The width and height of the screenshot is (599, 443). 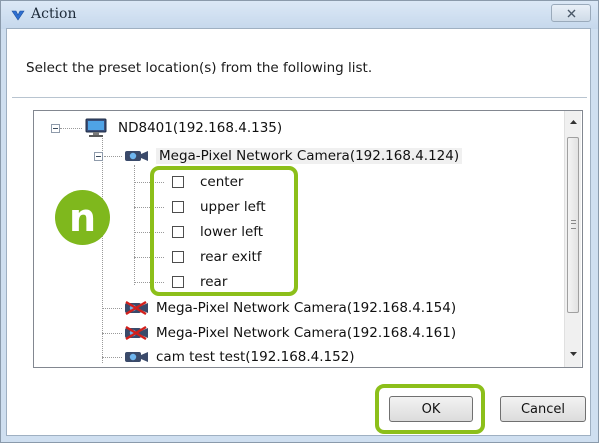 I want to click on close-button, so click(x=571, y=13).